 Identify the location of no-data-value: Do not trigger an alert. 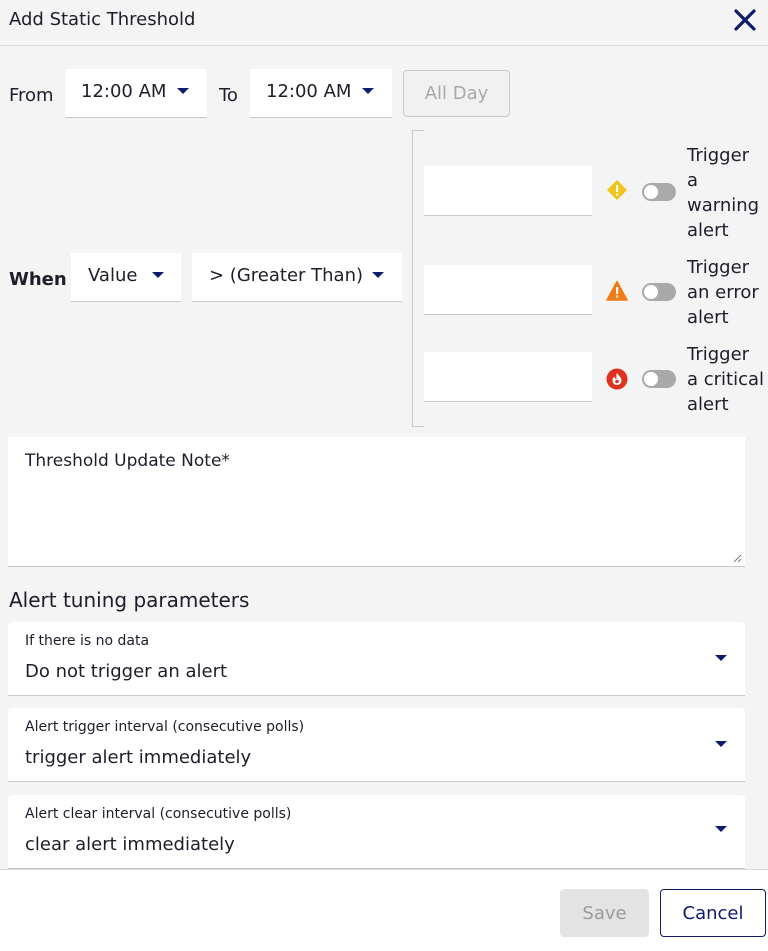
(126, 671).